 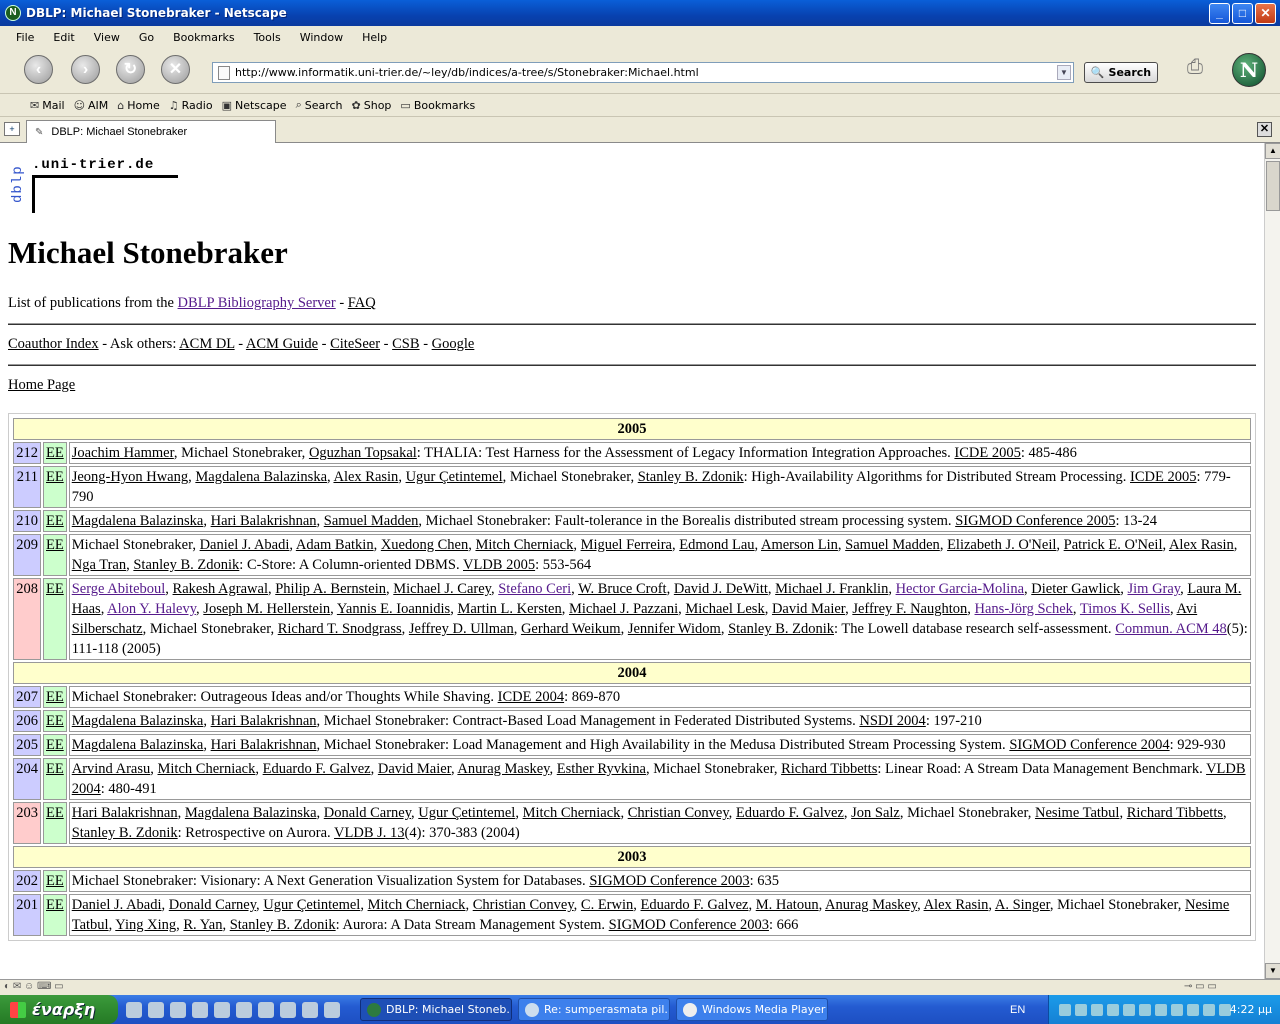 I want to click on close-tab-icon: ✕, so click(x=1264, y=129).